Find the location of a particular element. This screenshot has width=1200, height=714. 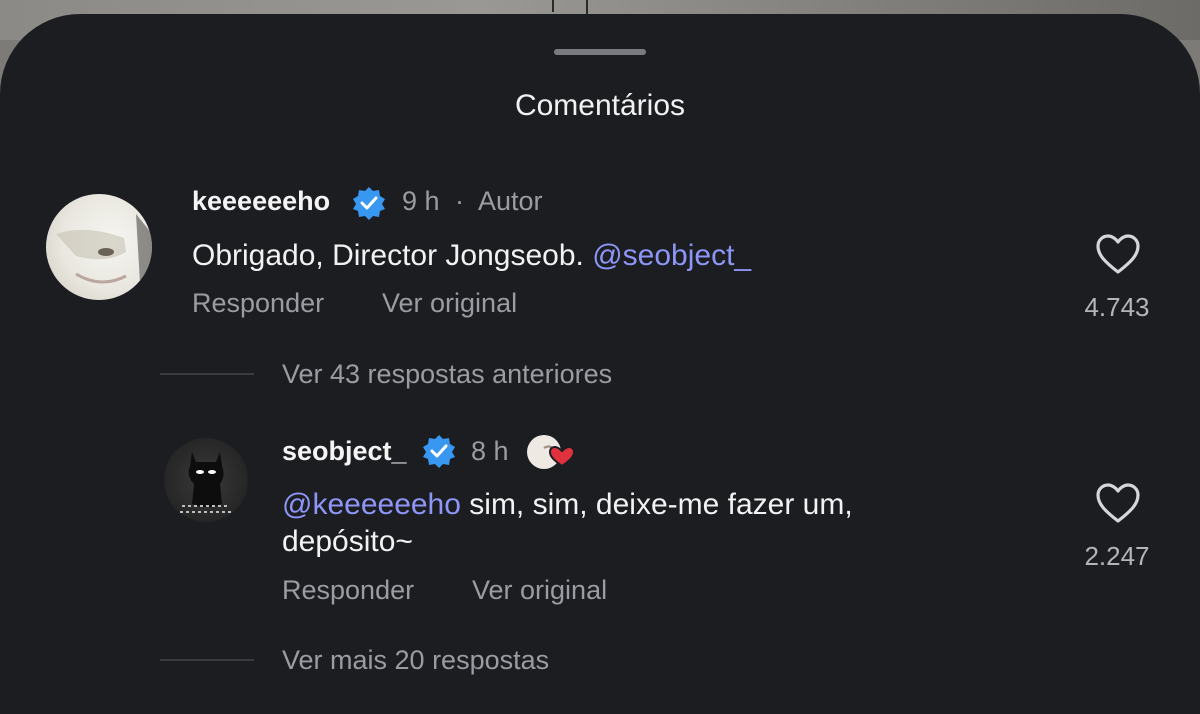

avatar-seobject is located at coordinates (206, 480).